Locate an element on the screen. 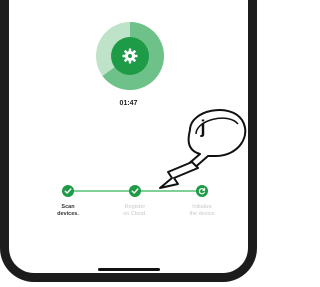  annotation-letter: j is located at coordinates (203, 127).